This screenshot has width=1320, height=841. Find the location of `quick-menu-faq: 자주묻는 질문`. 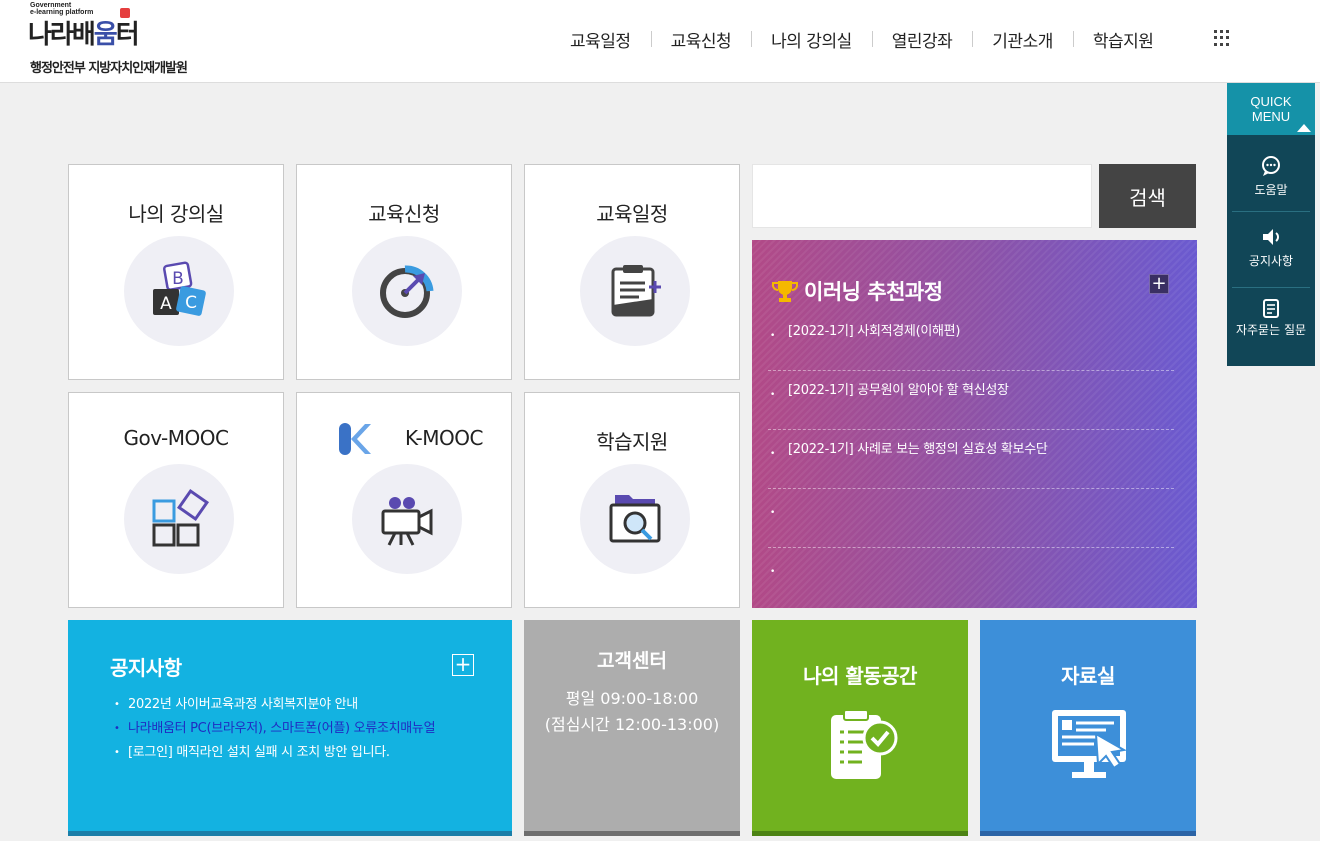

quick-menu-faq: 자주묻는 질문 is located at coordinates (1271, 330).